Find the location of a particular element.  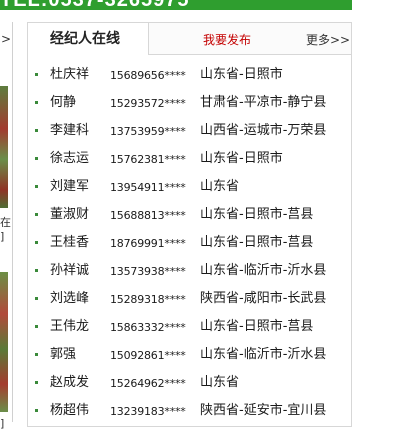

broker-phone: 15092861**** is located at coordinates (148, 355).